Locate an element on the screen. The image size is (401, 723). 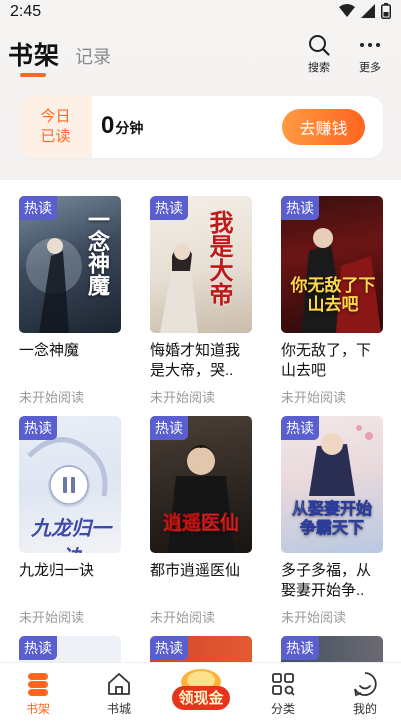
book-title: 多子多福，从娶妻开始争.. is located at coordinates (333, 581).